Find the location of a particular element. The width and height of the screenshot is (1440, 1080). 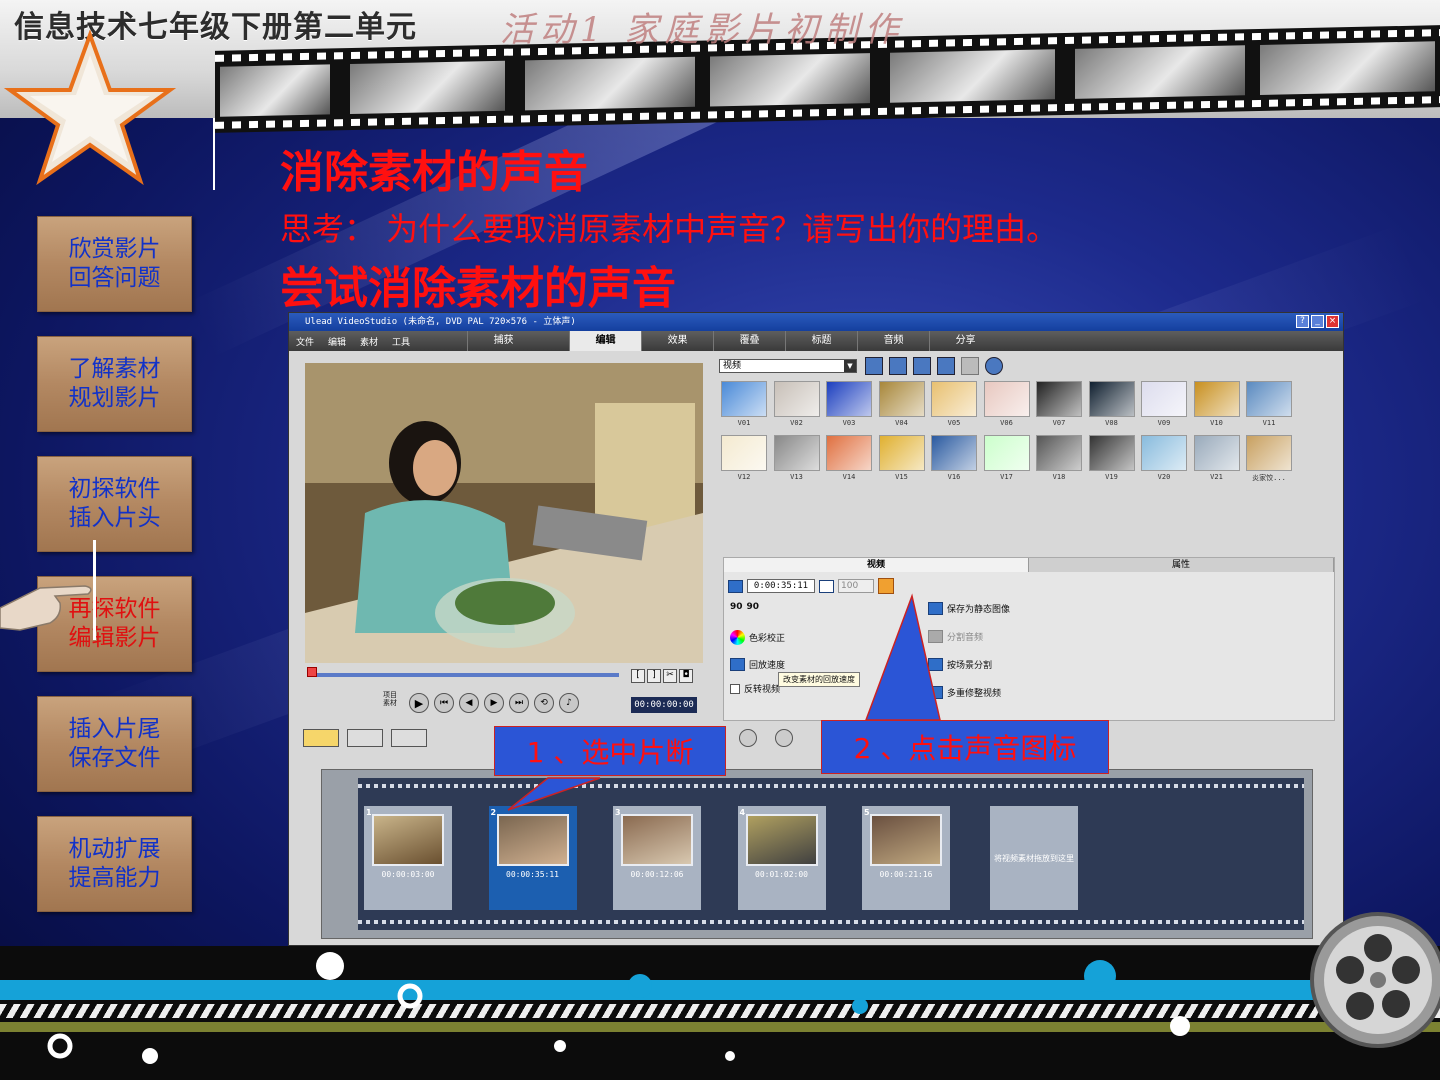

playback-speed-button: 回放速度 is located at coordinates (767, 664).